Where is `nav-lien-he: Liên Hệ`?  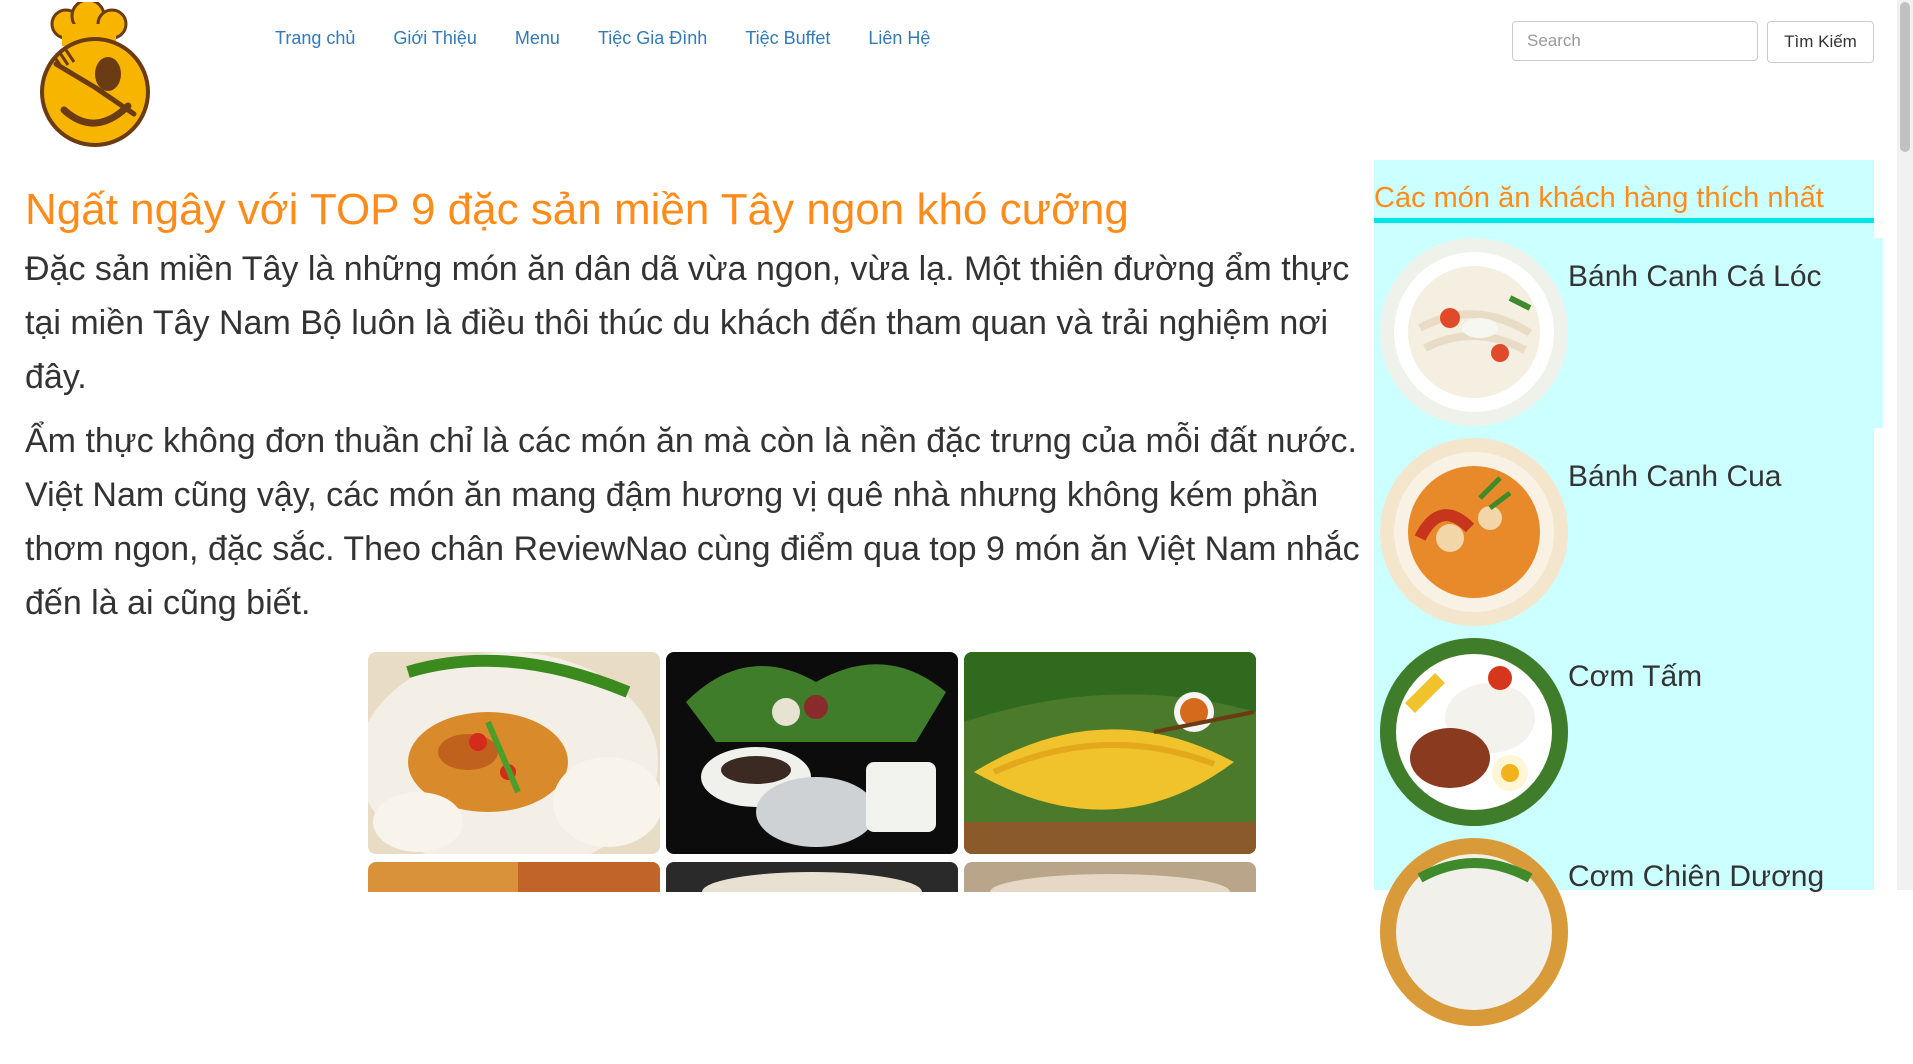
nav-lien-he: Liên Hệ is located at coordinates (899, 38).